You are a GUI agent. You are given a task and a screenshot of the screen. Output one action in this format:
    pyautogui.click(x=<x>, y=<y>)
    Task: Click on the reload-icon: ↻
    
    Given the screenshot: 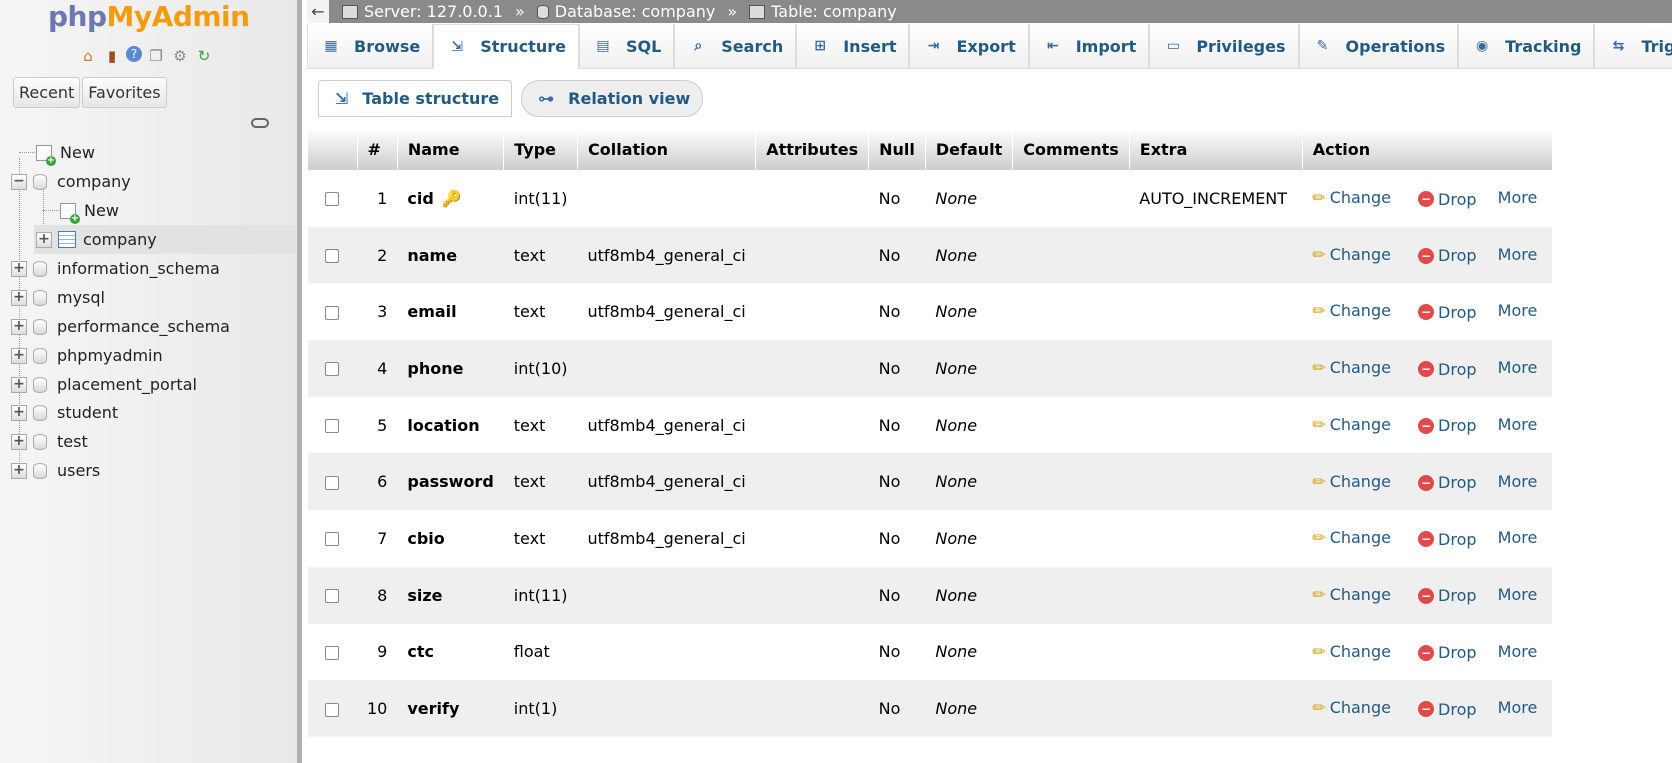 What is the action you would take?
    pyautogui.click(x=204, y=56)
    